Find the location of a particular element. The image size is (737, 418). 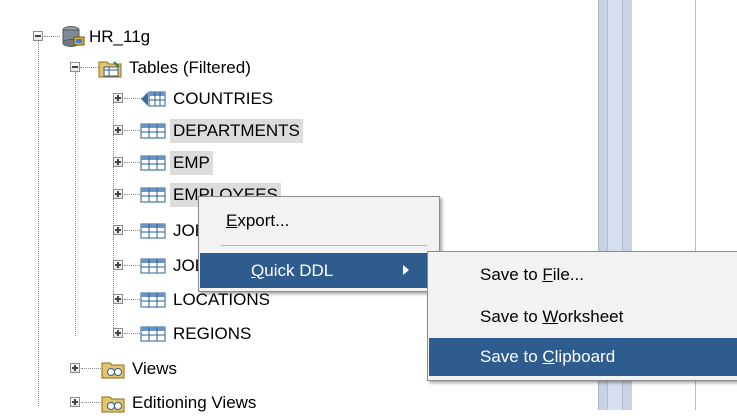

save-to-clipboard-menu-item: Save to Clipboard is located at coordinates (583, 357).